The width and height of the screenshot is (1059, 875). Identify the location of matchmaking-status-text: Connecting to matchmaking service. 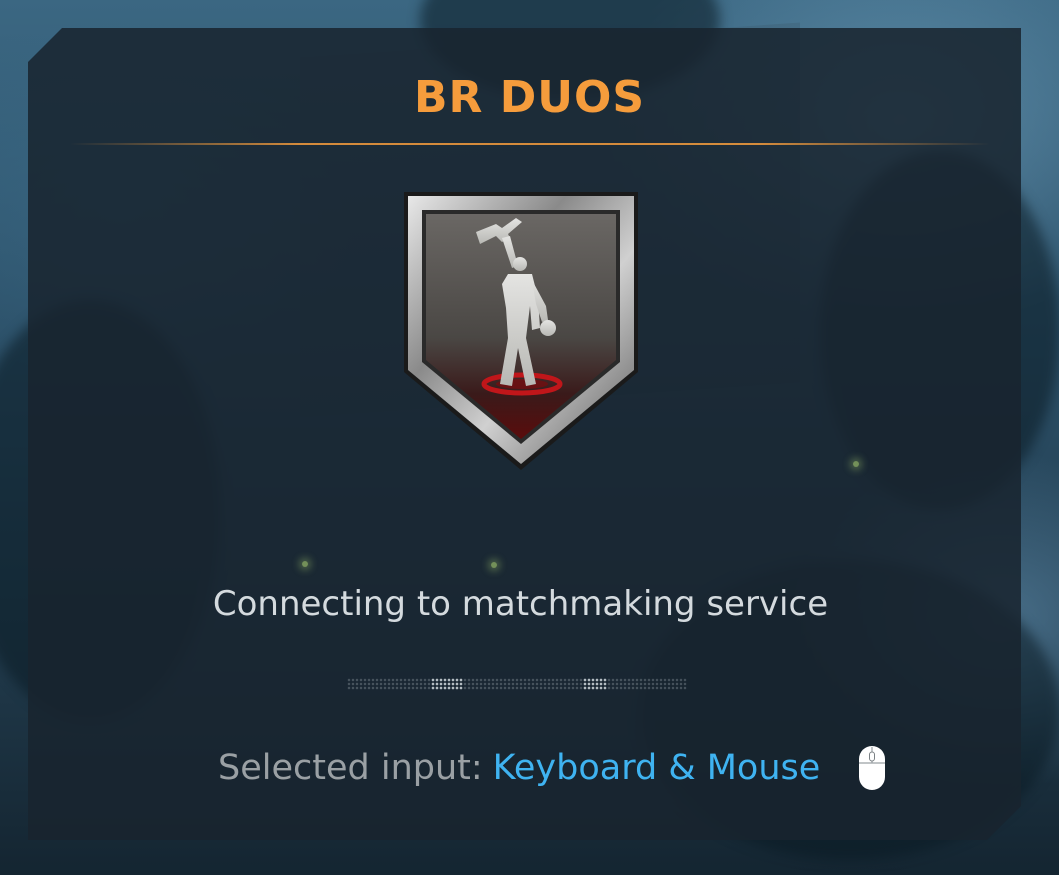
(520, 604).